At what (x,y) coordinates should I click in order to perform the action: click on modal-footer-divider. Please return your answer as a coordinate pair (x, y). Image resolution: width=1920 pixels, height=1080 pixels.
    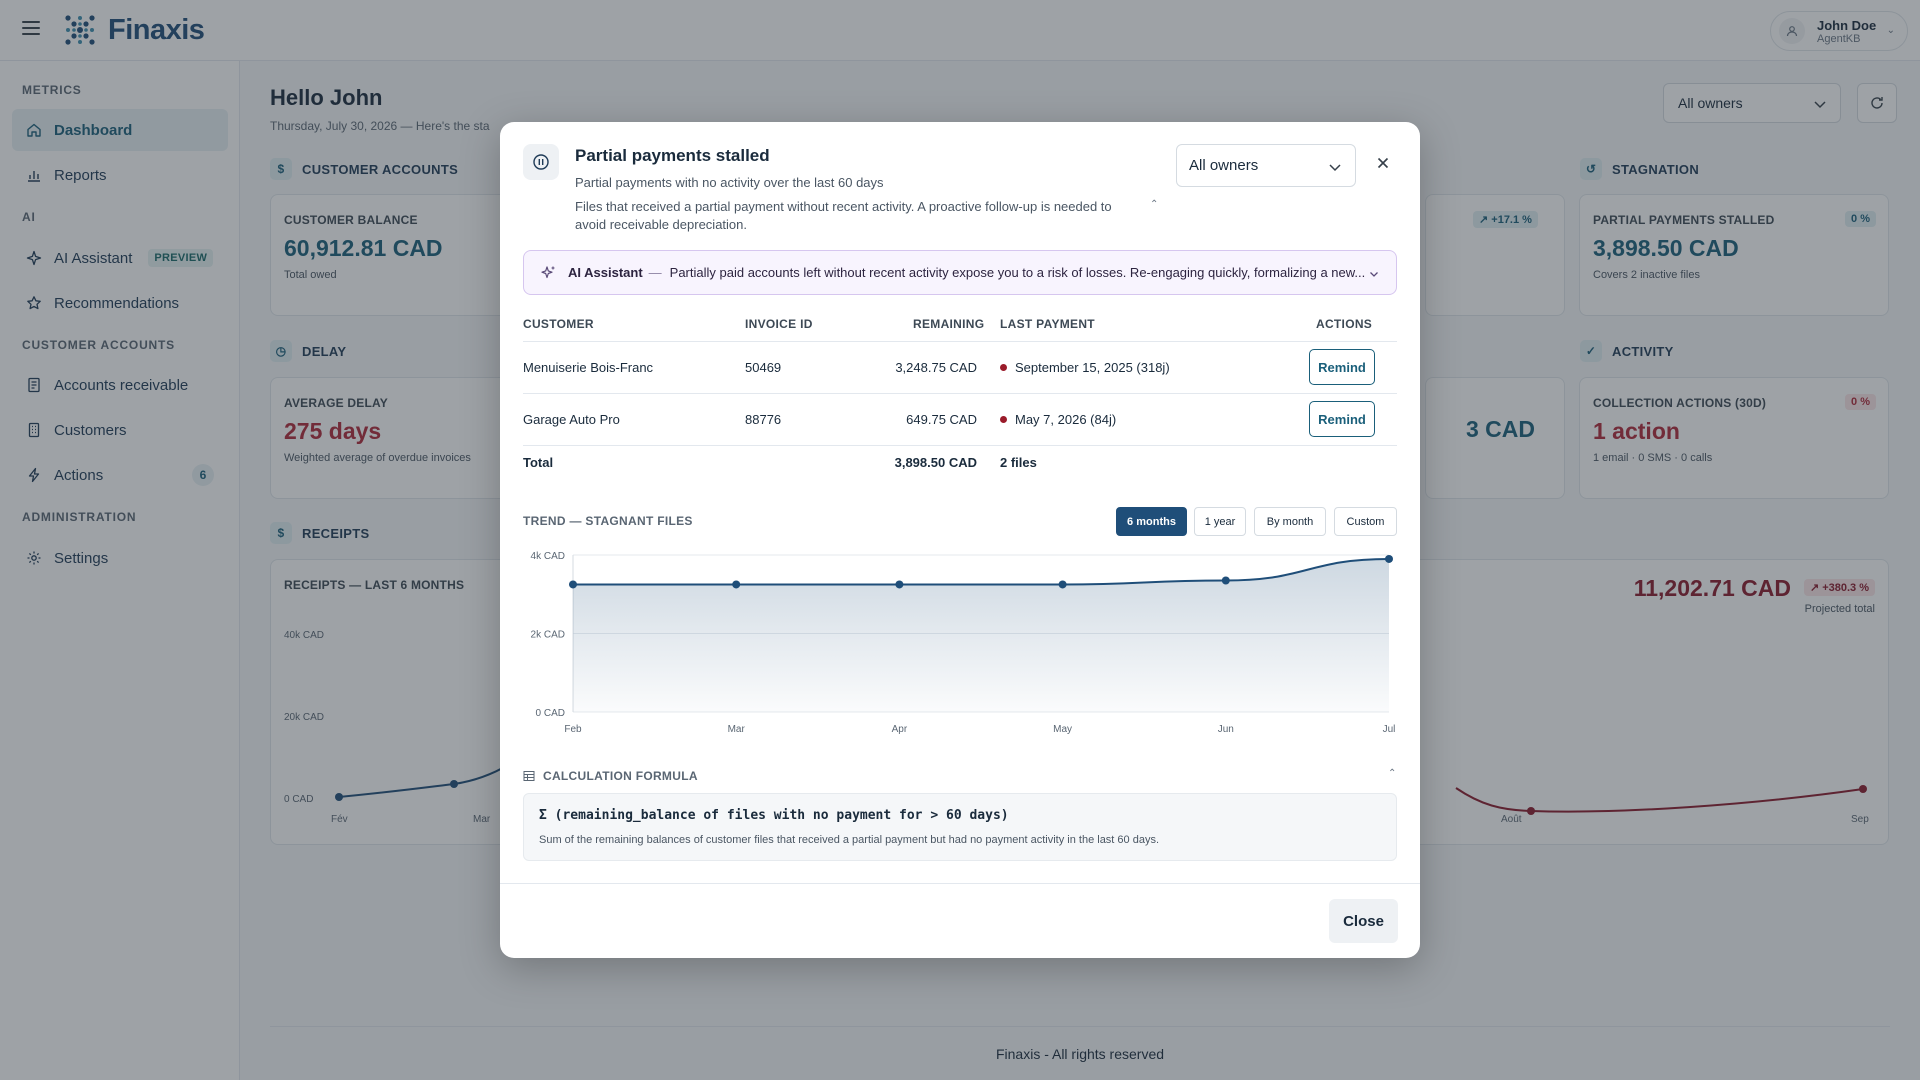
    Looking at the image, I should click on (960, 883).